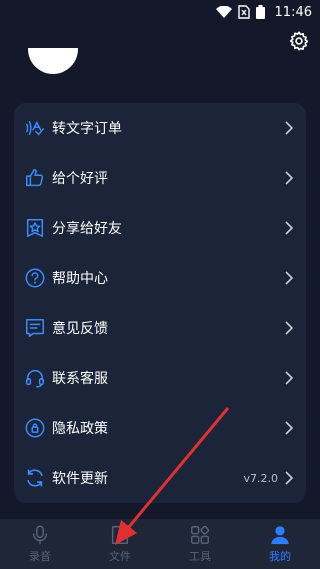 This screenshot has width=320, height=569. Describe the element at coordinates (120, 535) in the screenshot. I see `file-icon` at that location.